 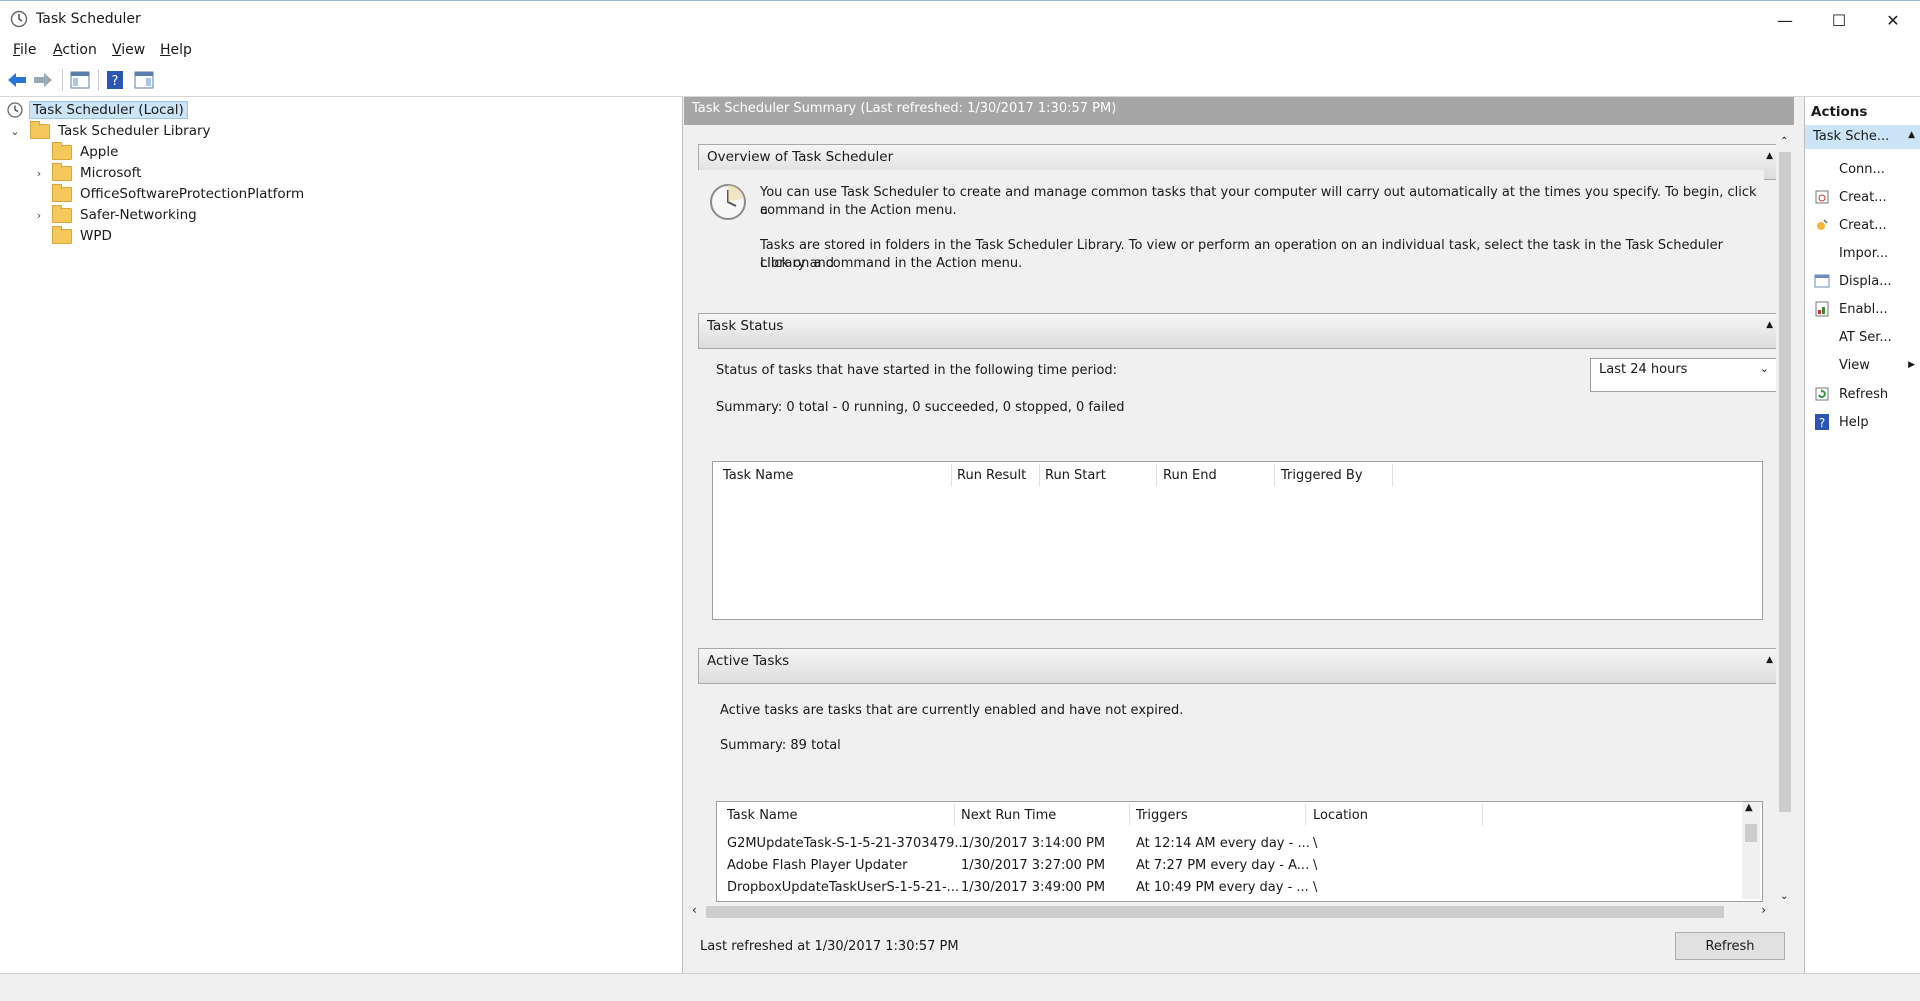 What do you see at coordinates (1340, 815) in the screenshot?
I see `column-header-location: Location` at bounding box center [1340, 815].